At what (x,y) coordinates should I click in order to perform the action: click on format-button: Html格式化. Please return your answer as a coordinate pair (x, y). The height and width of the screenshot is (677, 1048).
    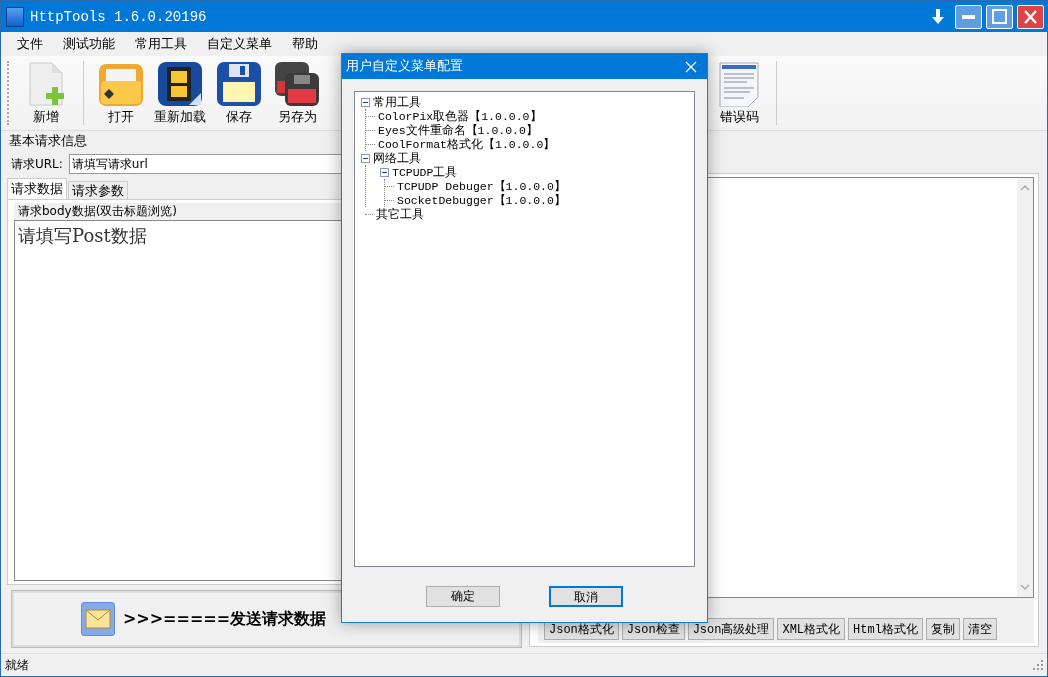
    Looking at the image, I should click on (885, 629).